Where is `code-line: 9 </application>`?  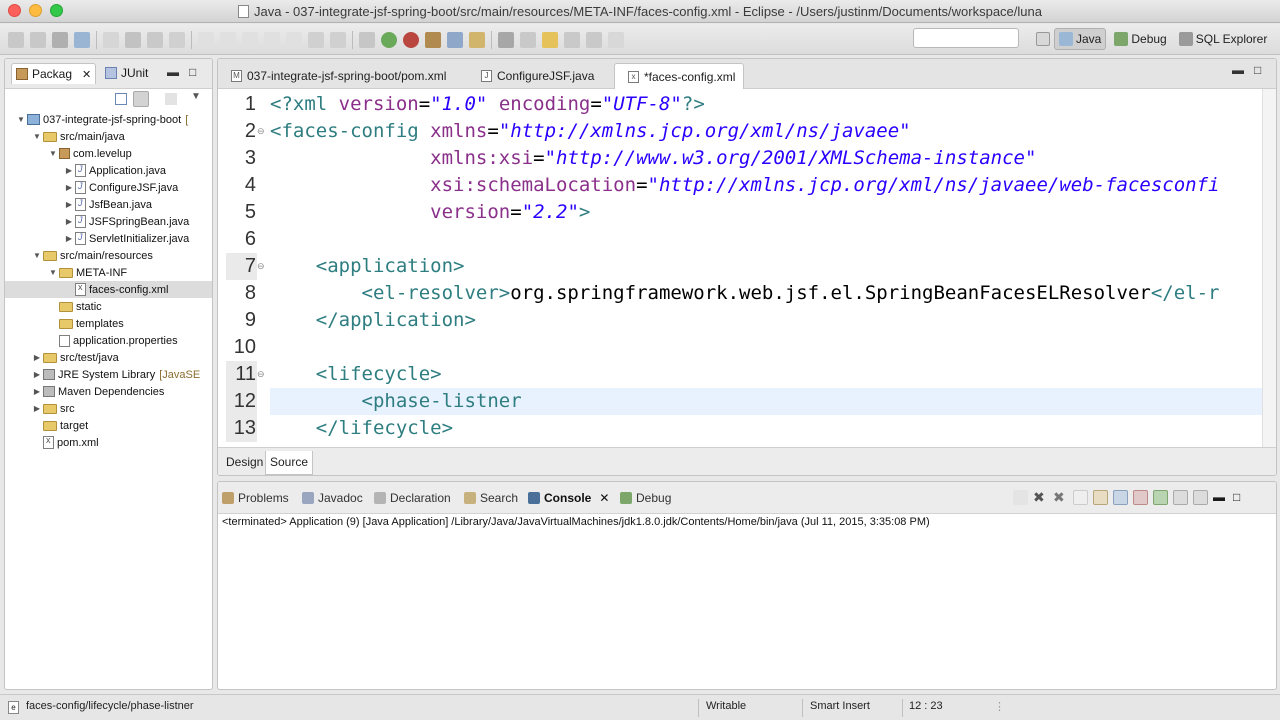
code-line: 9 </application> is located at coordinates (741, 320).